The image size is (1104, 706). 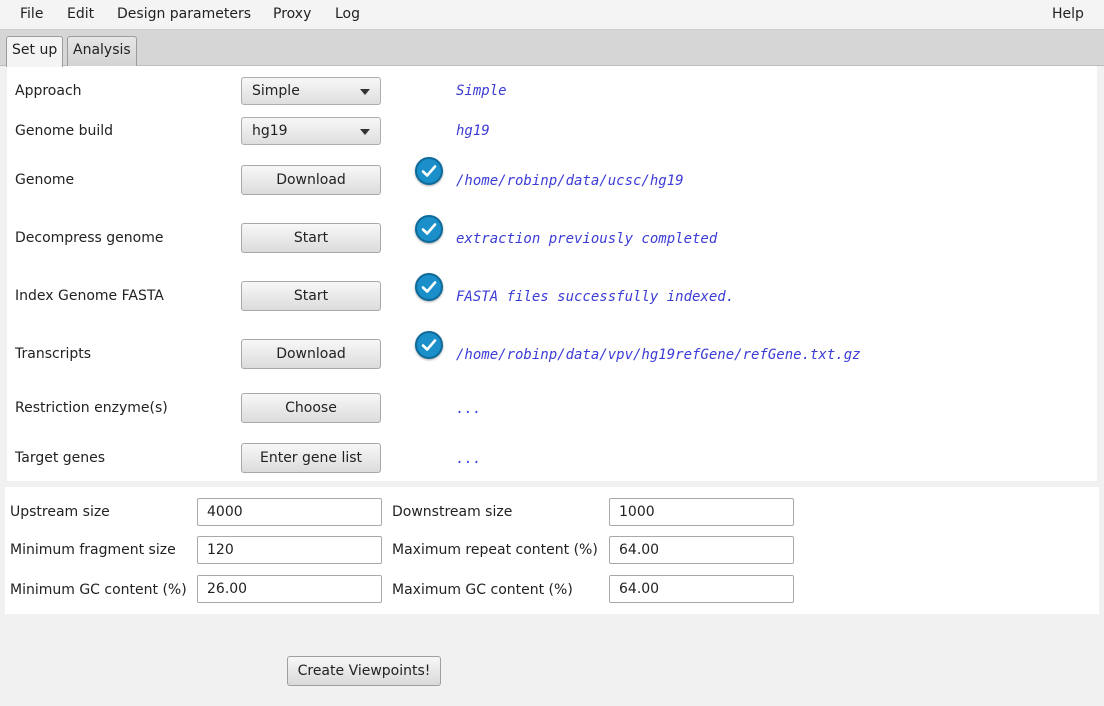 What do you see at coordinates (1068, 14) in the screenshot?
I see `menu-help: Help` at bounding box center [1068, 14].